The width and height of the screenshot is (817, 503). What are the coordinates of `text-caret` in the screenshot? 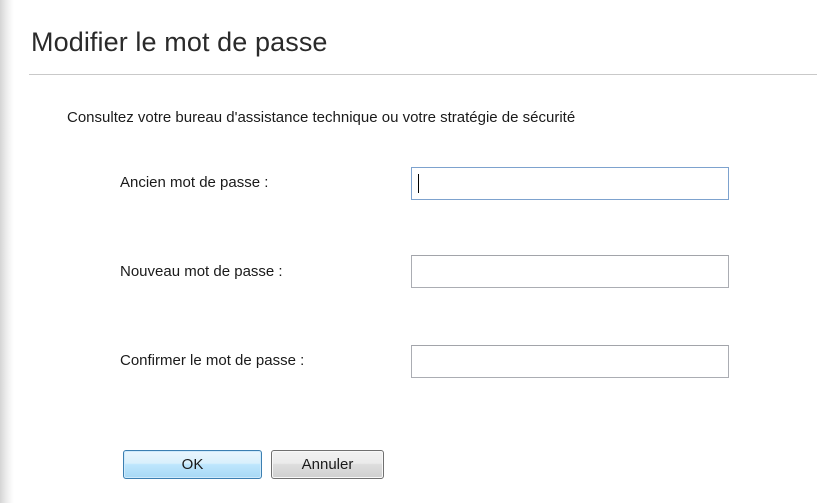 It's located at (418, 183).